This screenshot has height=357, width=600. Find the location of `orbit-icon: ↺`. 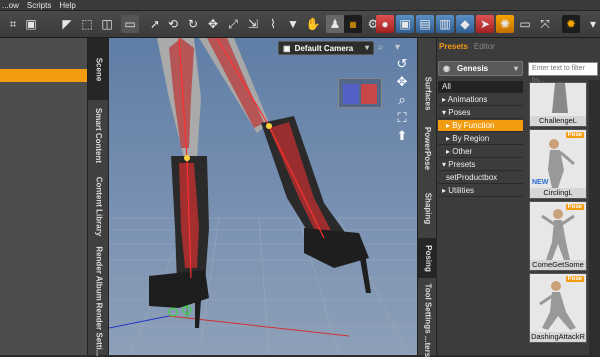

orbit-icon: ↺ is located at coordinates (402, 64).